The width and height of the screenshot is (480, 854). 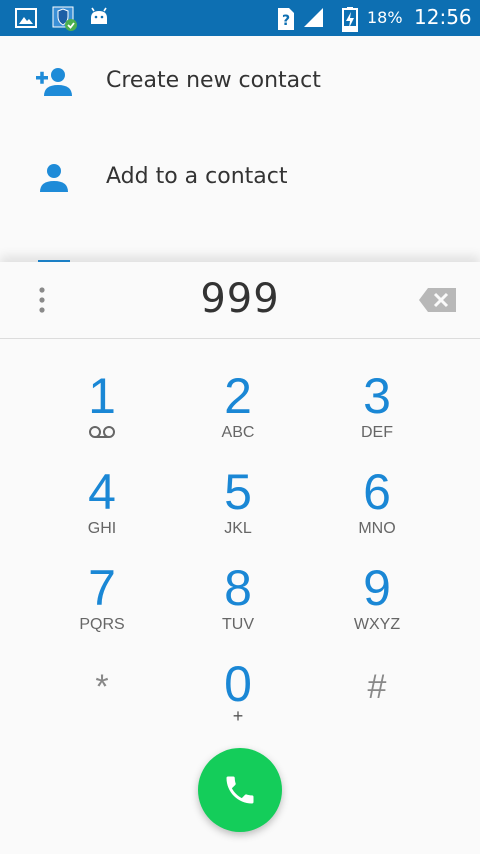 What do you see at coordinates (377, 687) in the screenshot?
I see `key-symbol: #` at bounding box center [377, 687].